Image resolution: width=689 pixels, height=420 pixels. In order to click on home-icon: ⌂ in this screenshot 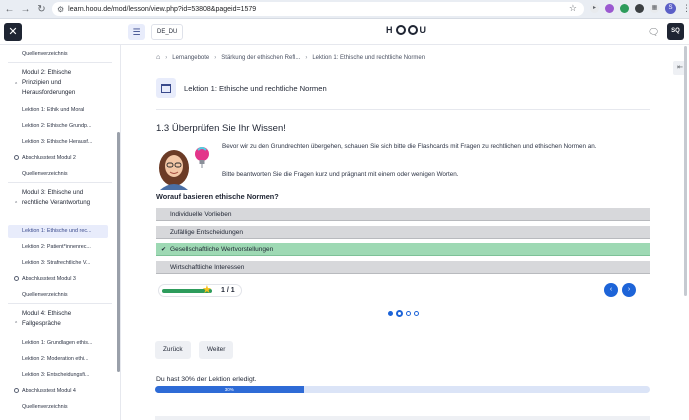, I will do `click(158, 57)`.